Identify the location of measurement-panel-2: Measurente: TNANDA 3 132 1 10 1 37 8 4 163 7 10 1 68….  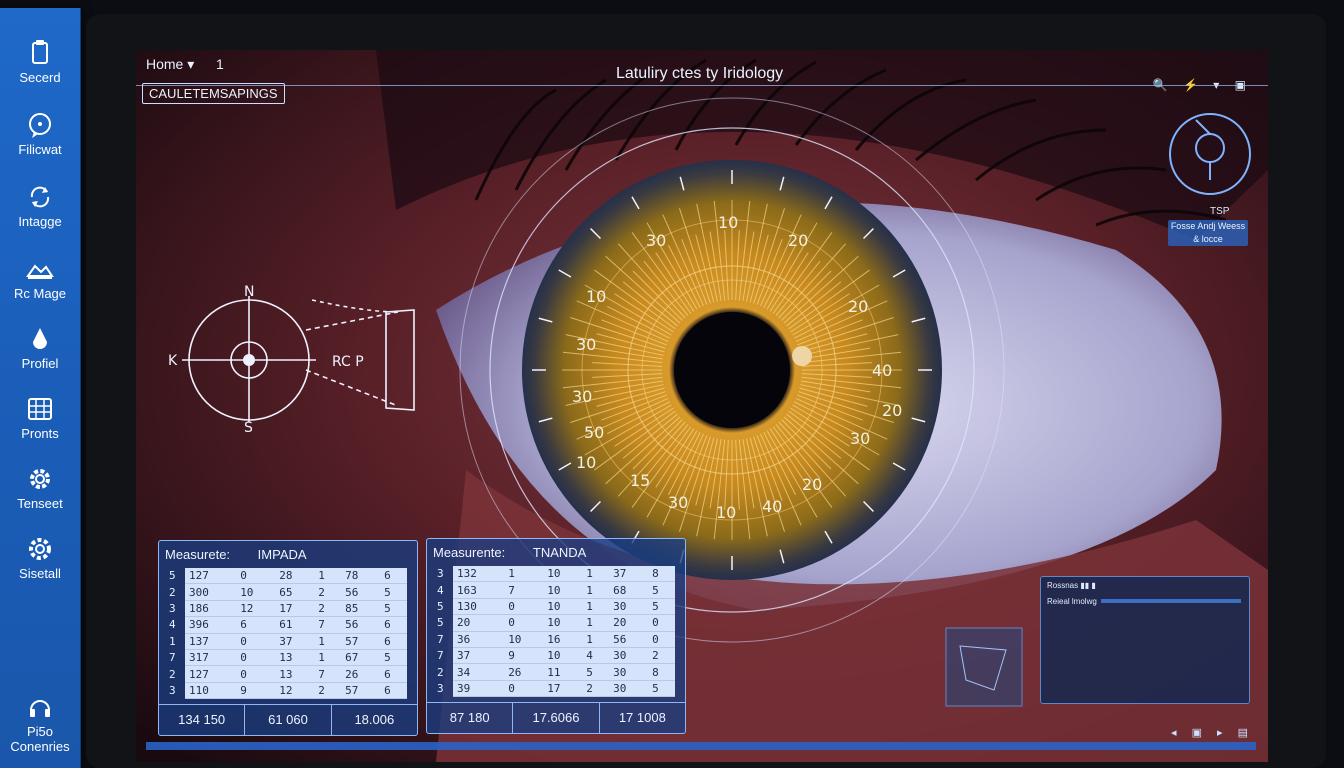
(556, 636).